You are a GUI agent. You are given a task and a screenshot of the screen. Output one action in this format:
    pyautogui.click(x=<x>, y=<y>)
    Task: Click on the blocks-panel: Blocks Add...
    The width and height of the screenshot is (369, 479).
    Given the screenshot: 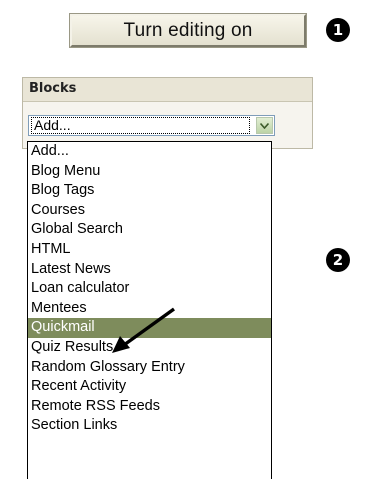 What is the action you would take?
    pyautogui.click(x=167, y=113)
    